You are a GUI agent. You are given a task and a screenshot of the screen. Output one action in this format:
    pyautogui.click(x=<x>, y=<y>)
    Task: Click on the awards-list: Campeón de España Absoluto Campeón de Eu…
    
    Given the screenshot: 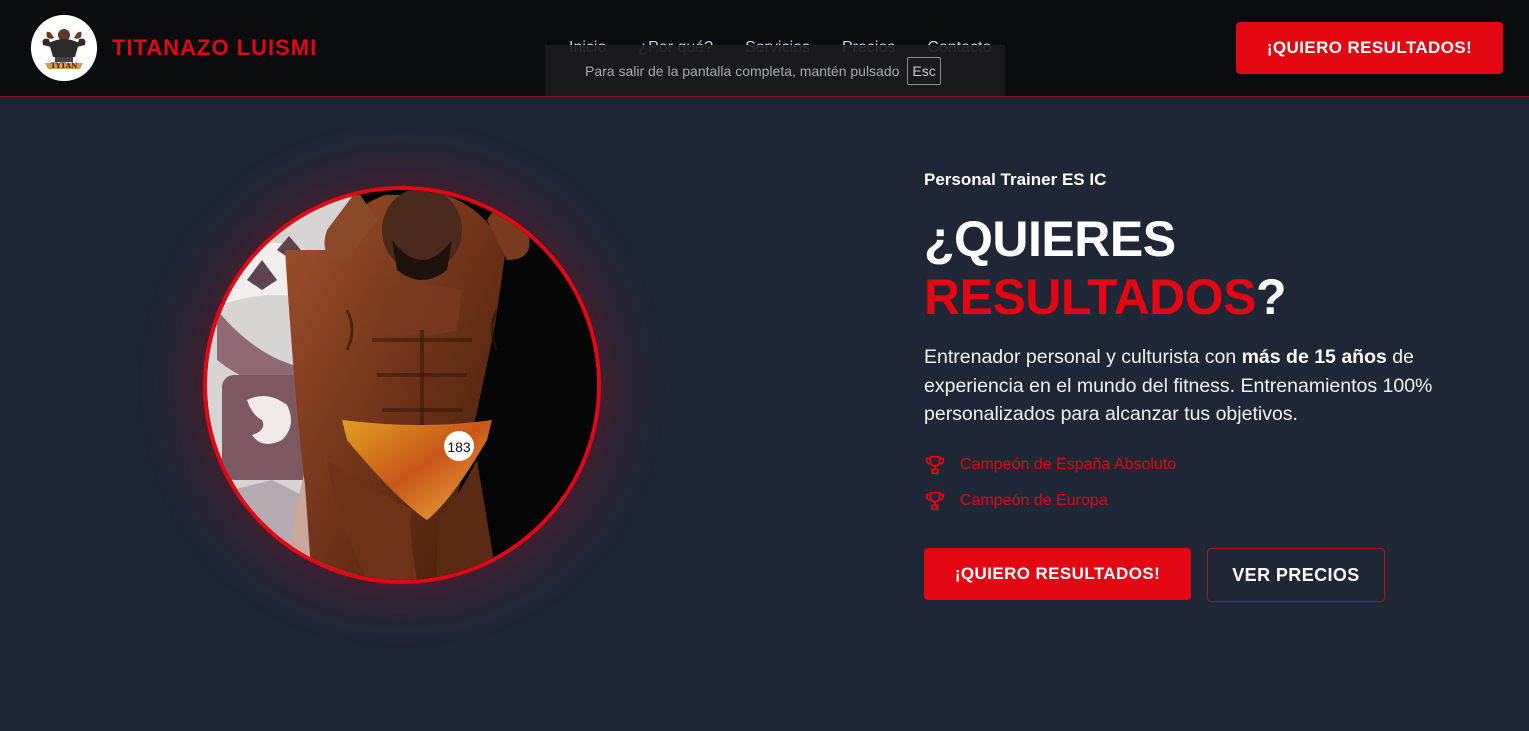 What is the action you would take?
    pyautogui.click(x=1204, y=483)
    